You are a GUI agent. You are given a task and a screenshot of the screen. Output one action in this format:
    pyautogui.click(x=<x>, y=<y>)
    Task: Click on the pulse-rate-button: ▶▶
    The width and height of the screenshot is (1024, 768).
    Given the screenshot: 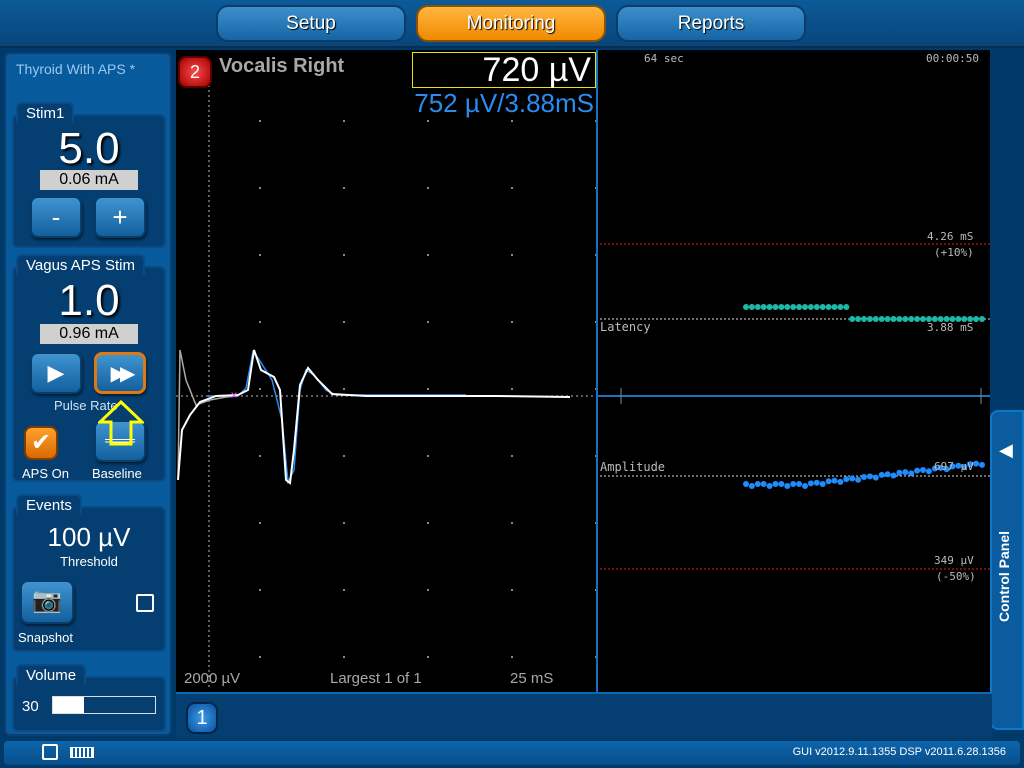 What is the action you would take?
    pyautogui.click(x=120, y=373)
    